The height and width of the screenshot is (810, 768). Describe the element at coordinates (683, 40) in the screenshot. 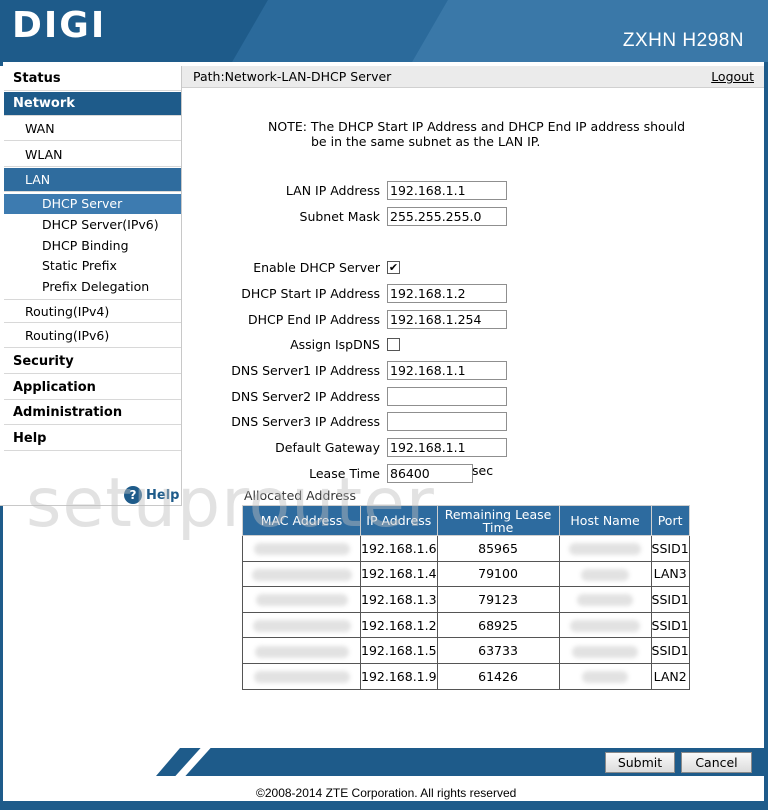

I see `model-name: ZXHN H298N` at that location.